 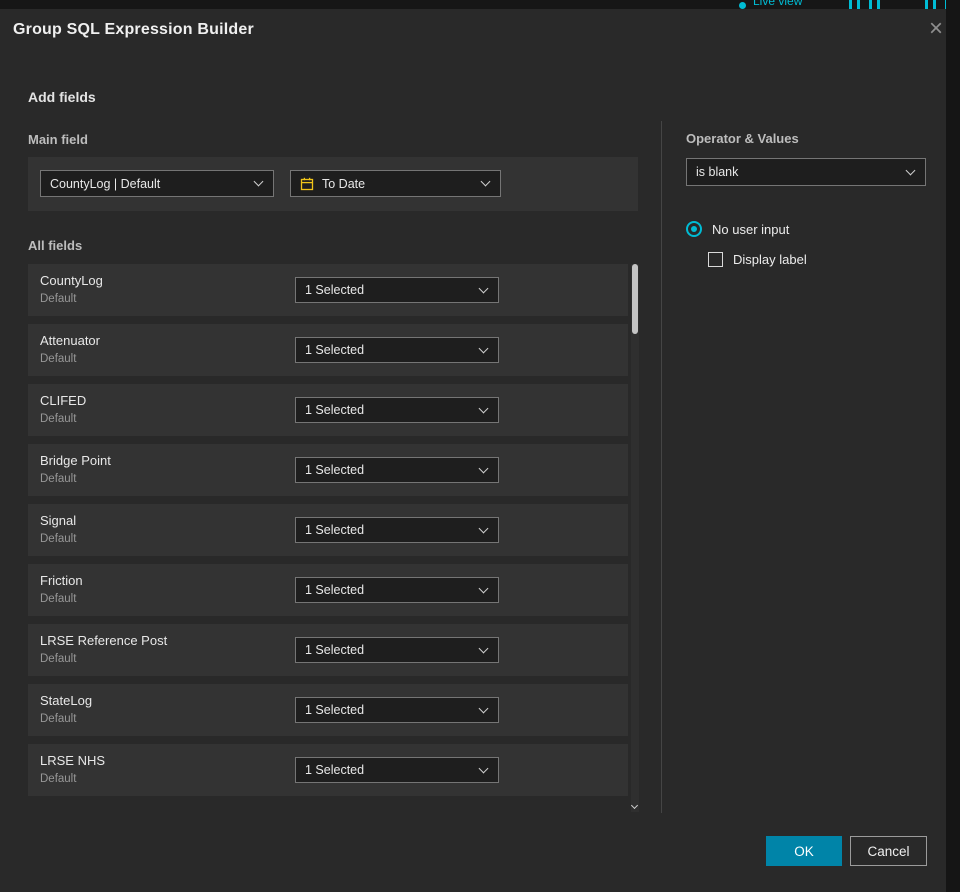 What do you see at coordinates (61, 580) in the screenshot?
I see `field-name: Friction` at bounding box center [61, 580].